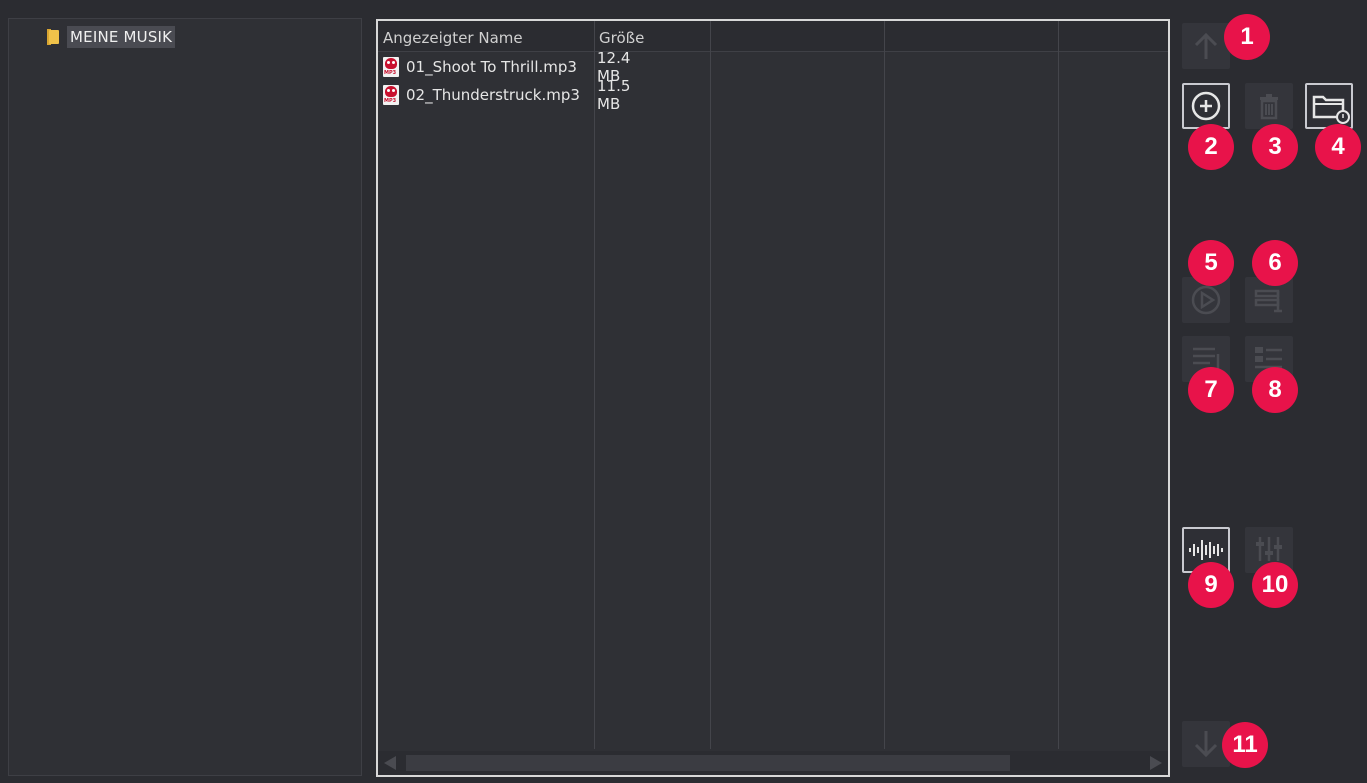  I want to click on badge-6: 6, so click(1275, 263).